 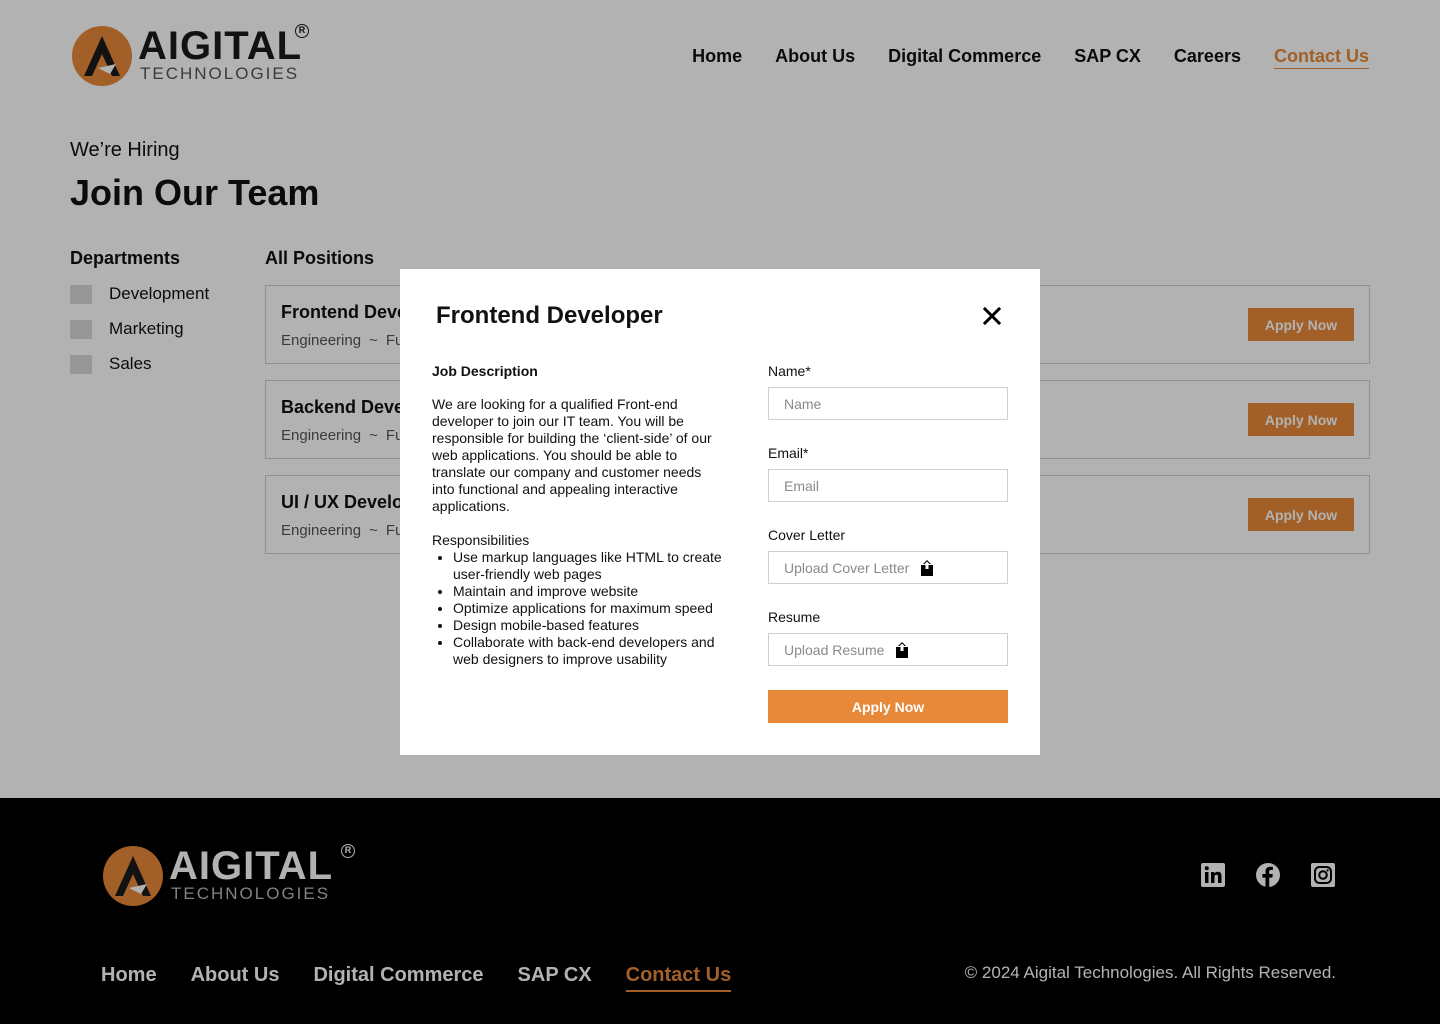 What do you see at coordinates (789, 371) in the screenshot?
I see `name-label: Name*` at bounding box center [789, 371].